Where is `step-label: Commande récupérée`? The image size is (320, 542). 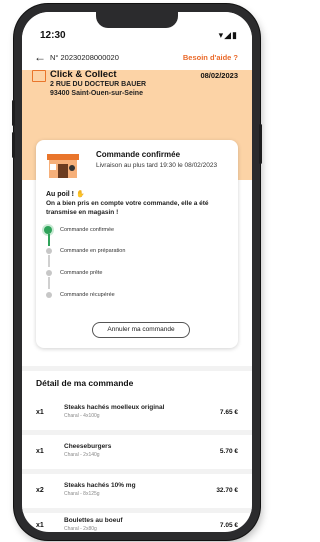 step-label: Commande récupérée is located at coordinates (87, 295).